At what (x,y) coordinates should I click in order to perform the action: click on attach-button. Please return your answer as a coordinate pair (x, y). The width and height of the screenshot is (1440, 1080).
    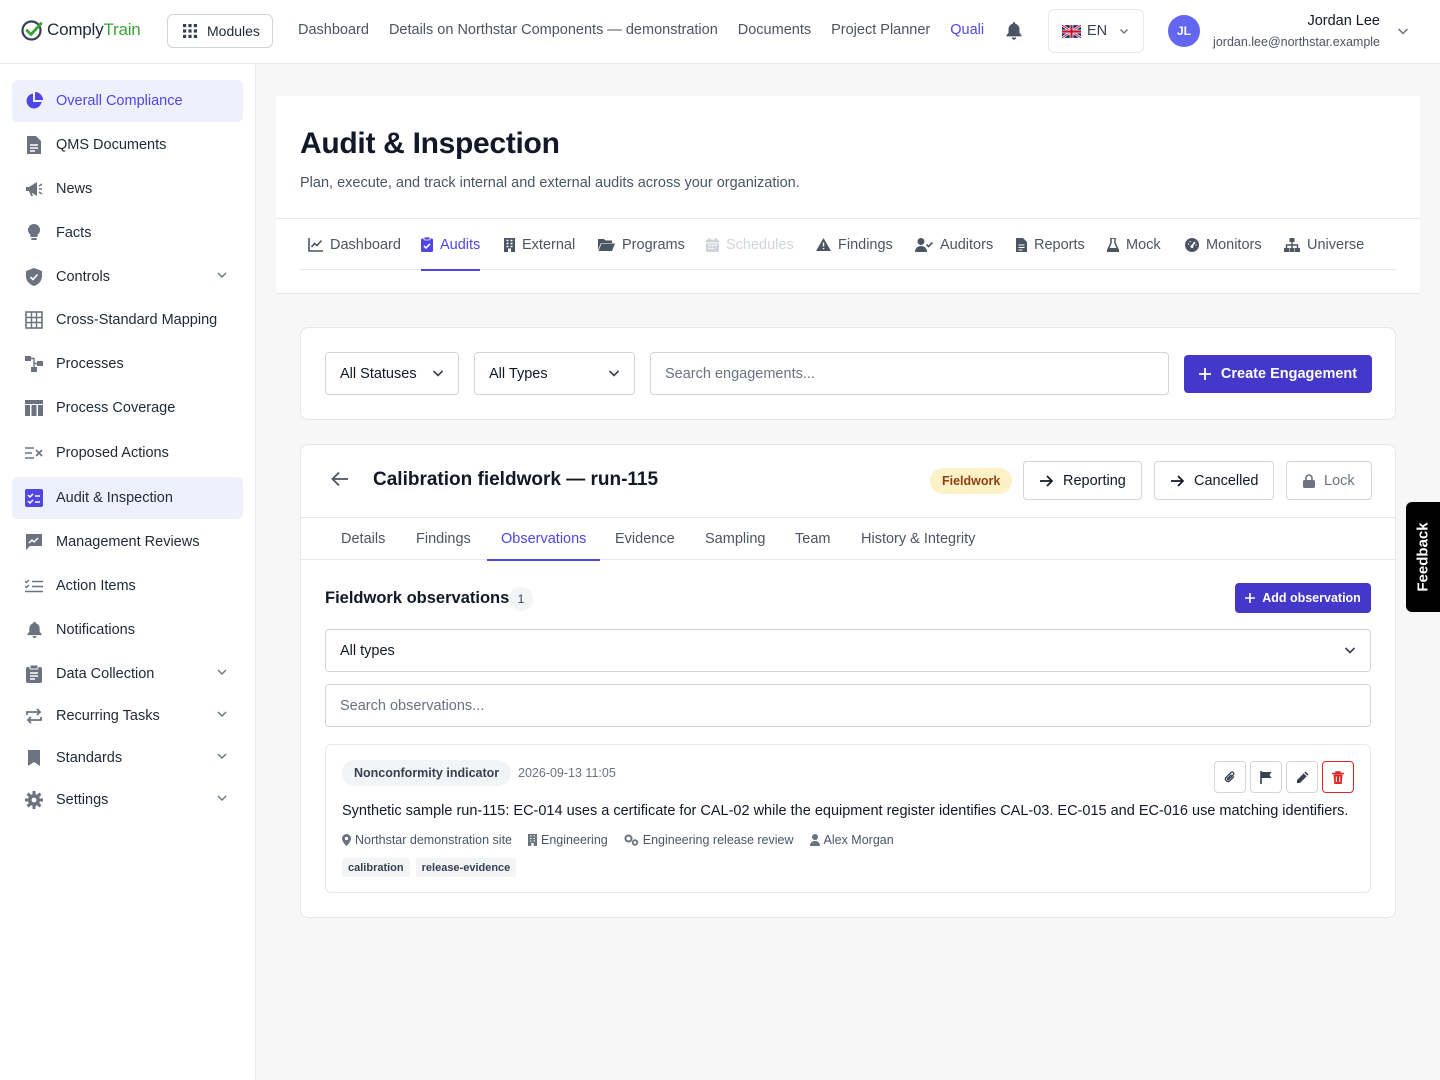
    Looking at the image, I should click on (1230, 777).